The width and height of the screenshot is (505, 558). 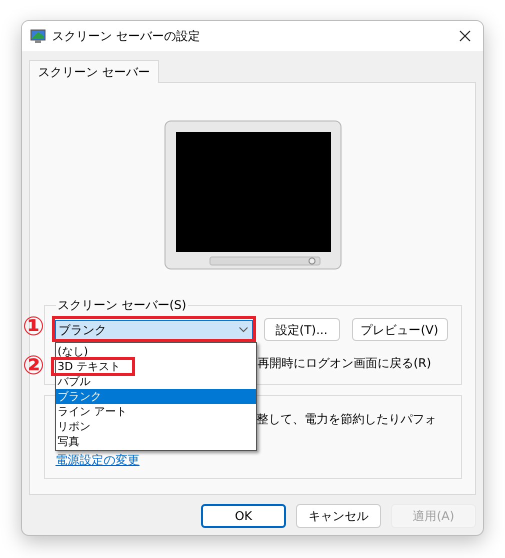 I want to click on power-settings-link: 電源設定の変更, so click(x=98, y=460).